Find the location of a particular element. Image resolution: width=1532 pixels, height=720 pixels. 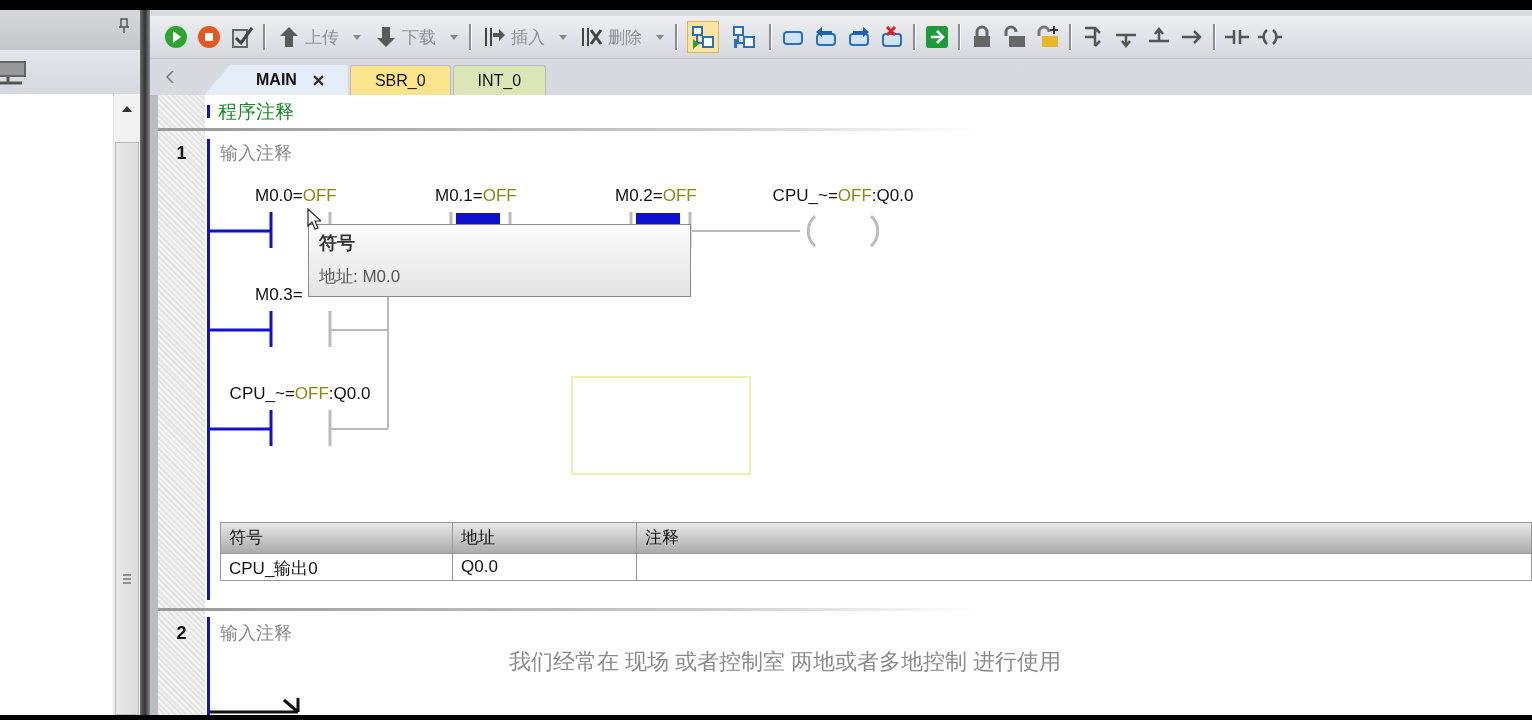

arrow-icon is located at coordinates (255, 705).